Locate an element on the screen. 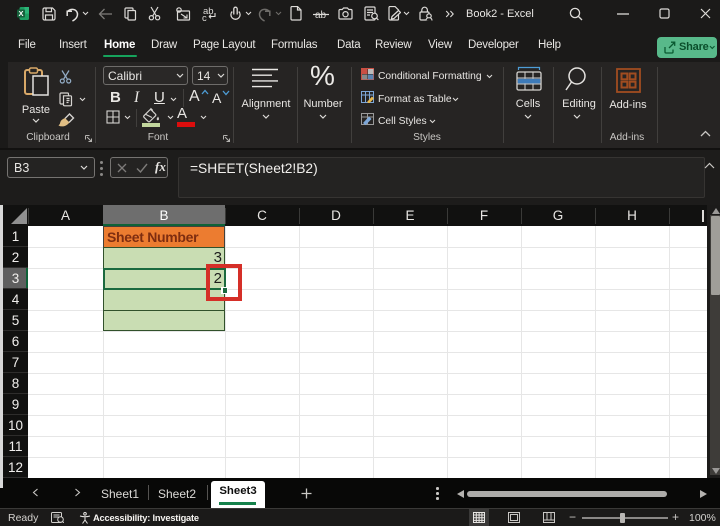  svg-text: ab is located at coordinates (321, 15).